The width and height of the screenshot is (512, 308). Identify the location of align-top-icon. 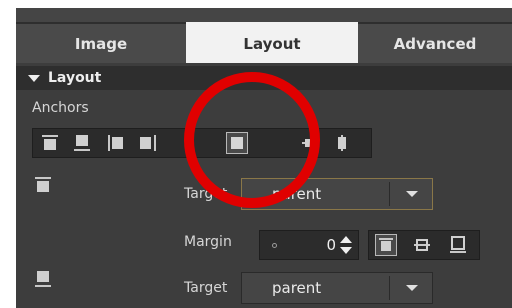
(386, 244).